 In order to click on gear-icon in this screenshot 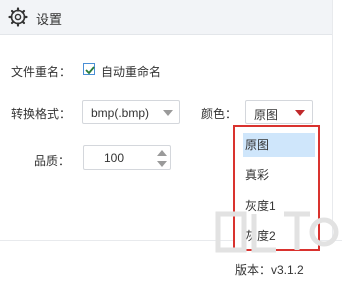, I will do `click(18, 17)`.